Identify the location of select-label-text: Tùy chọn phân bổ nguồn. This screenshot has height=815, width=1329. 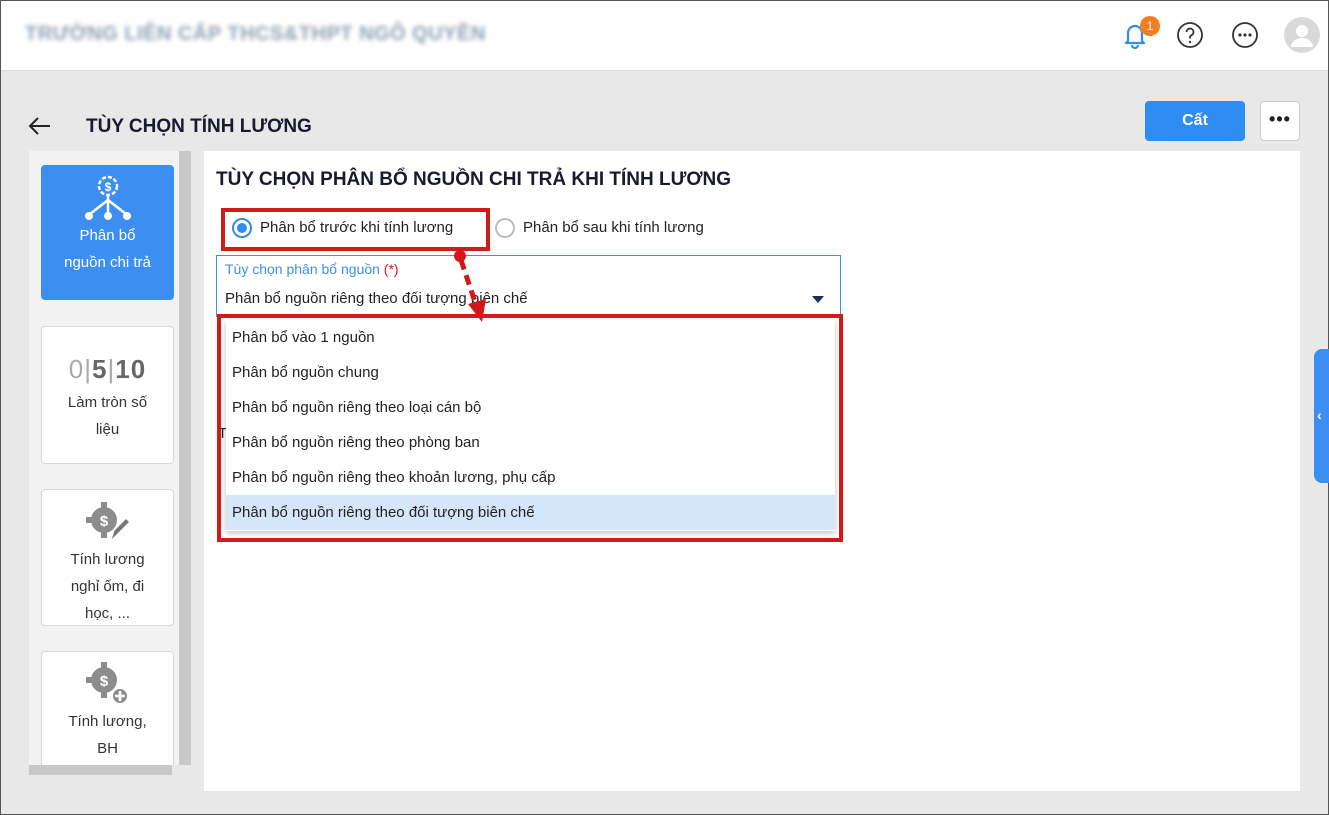
(302, 269).